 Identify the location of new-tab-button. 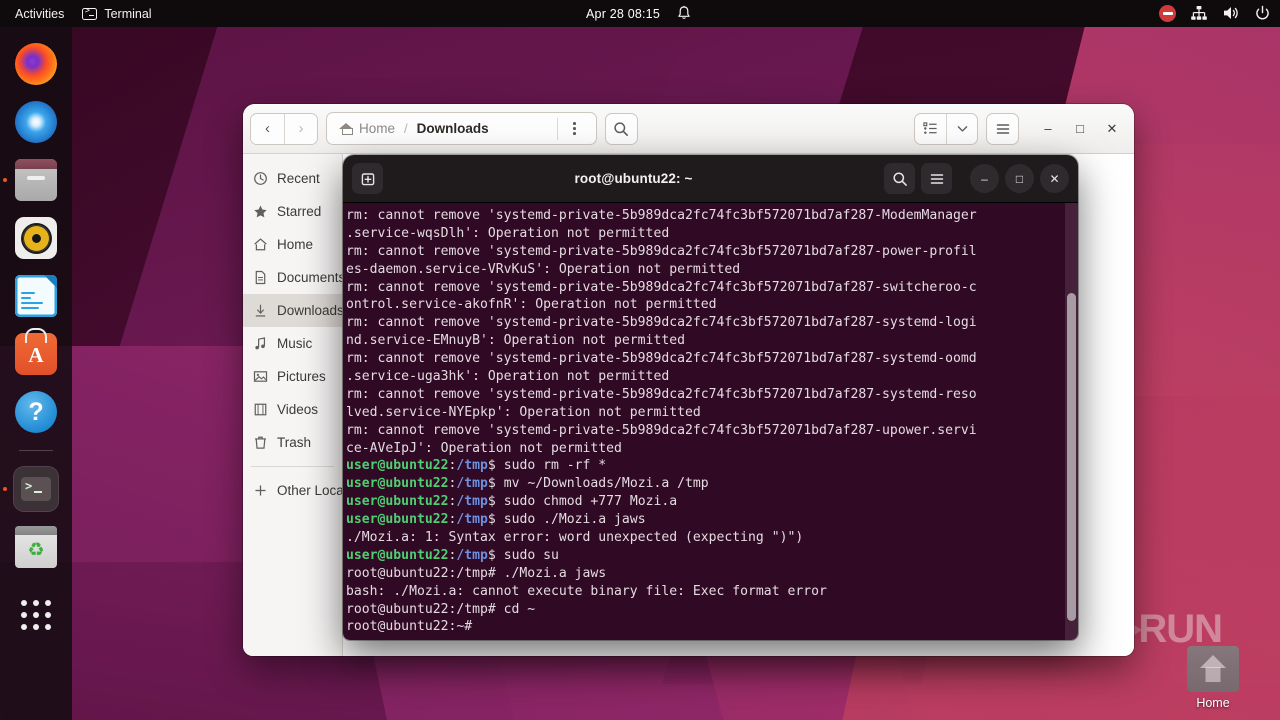
(367, 178).